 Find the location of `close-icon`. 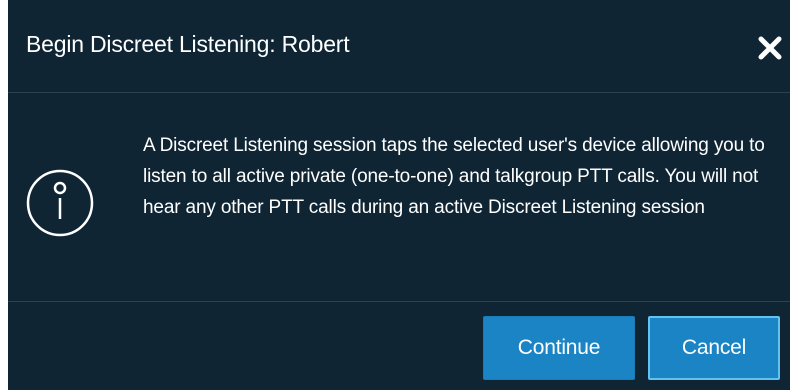

close-icon is located at coordinates (770, 48).